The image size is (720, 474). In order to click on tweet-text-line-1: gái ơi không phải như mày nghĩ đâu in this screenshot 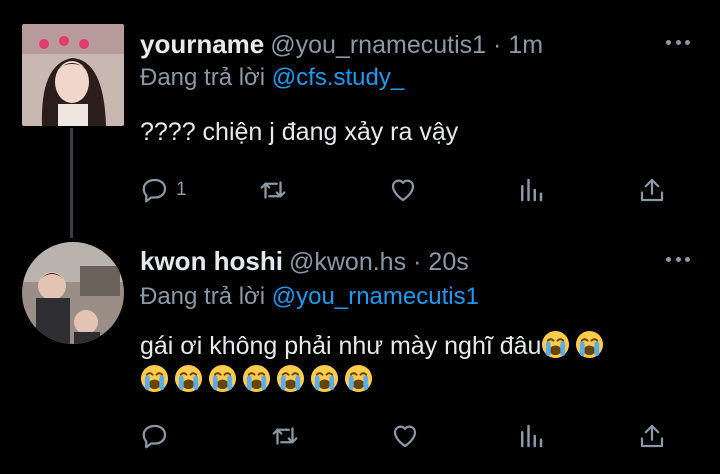, I will do `click(374, 346)`.